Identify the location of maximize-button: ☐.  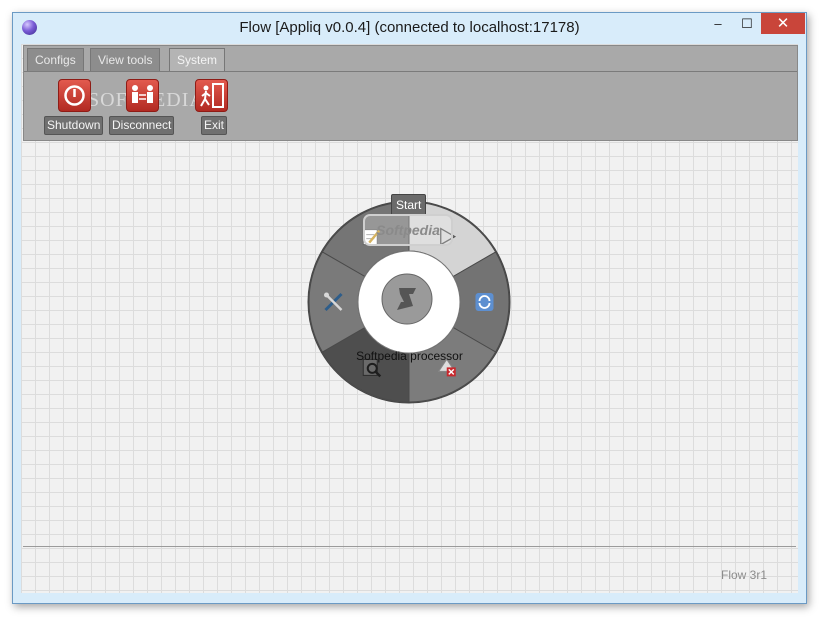
(747, 23).